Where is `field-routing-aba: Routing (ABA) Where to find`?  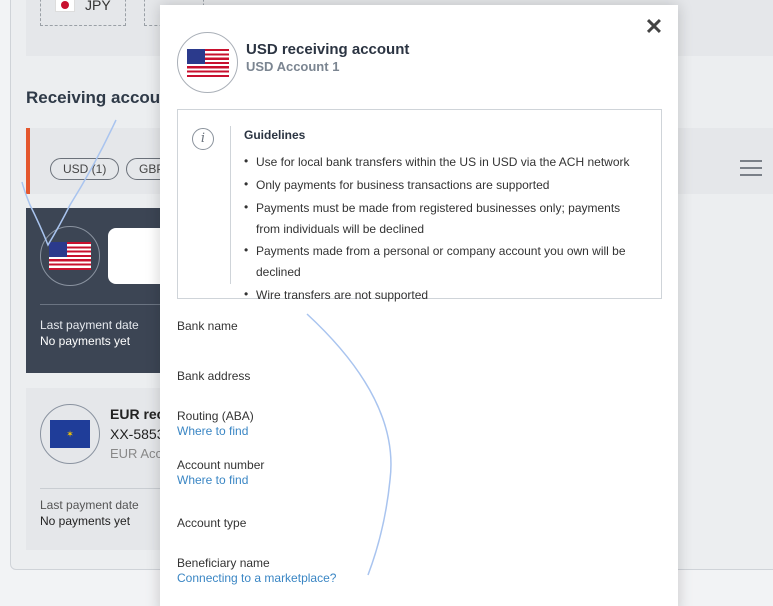 field-routing-aba: Routing (ABA) Where to find is located at coordinates (407, 423).